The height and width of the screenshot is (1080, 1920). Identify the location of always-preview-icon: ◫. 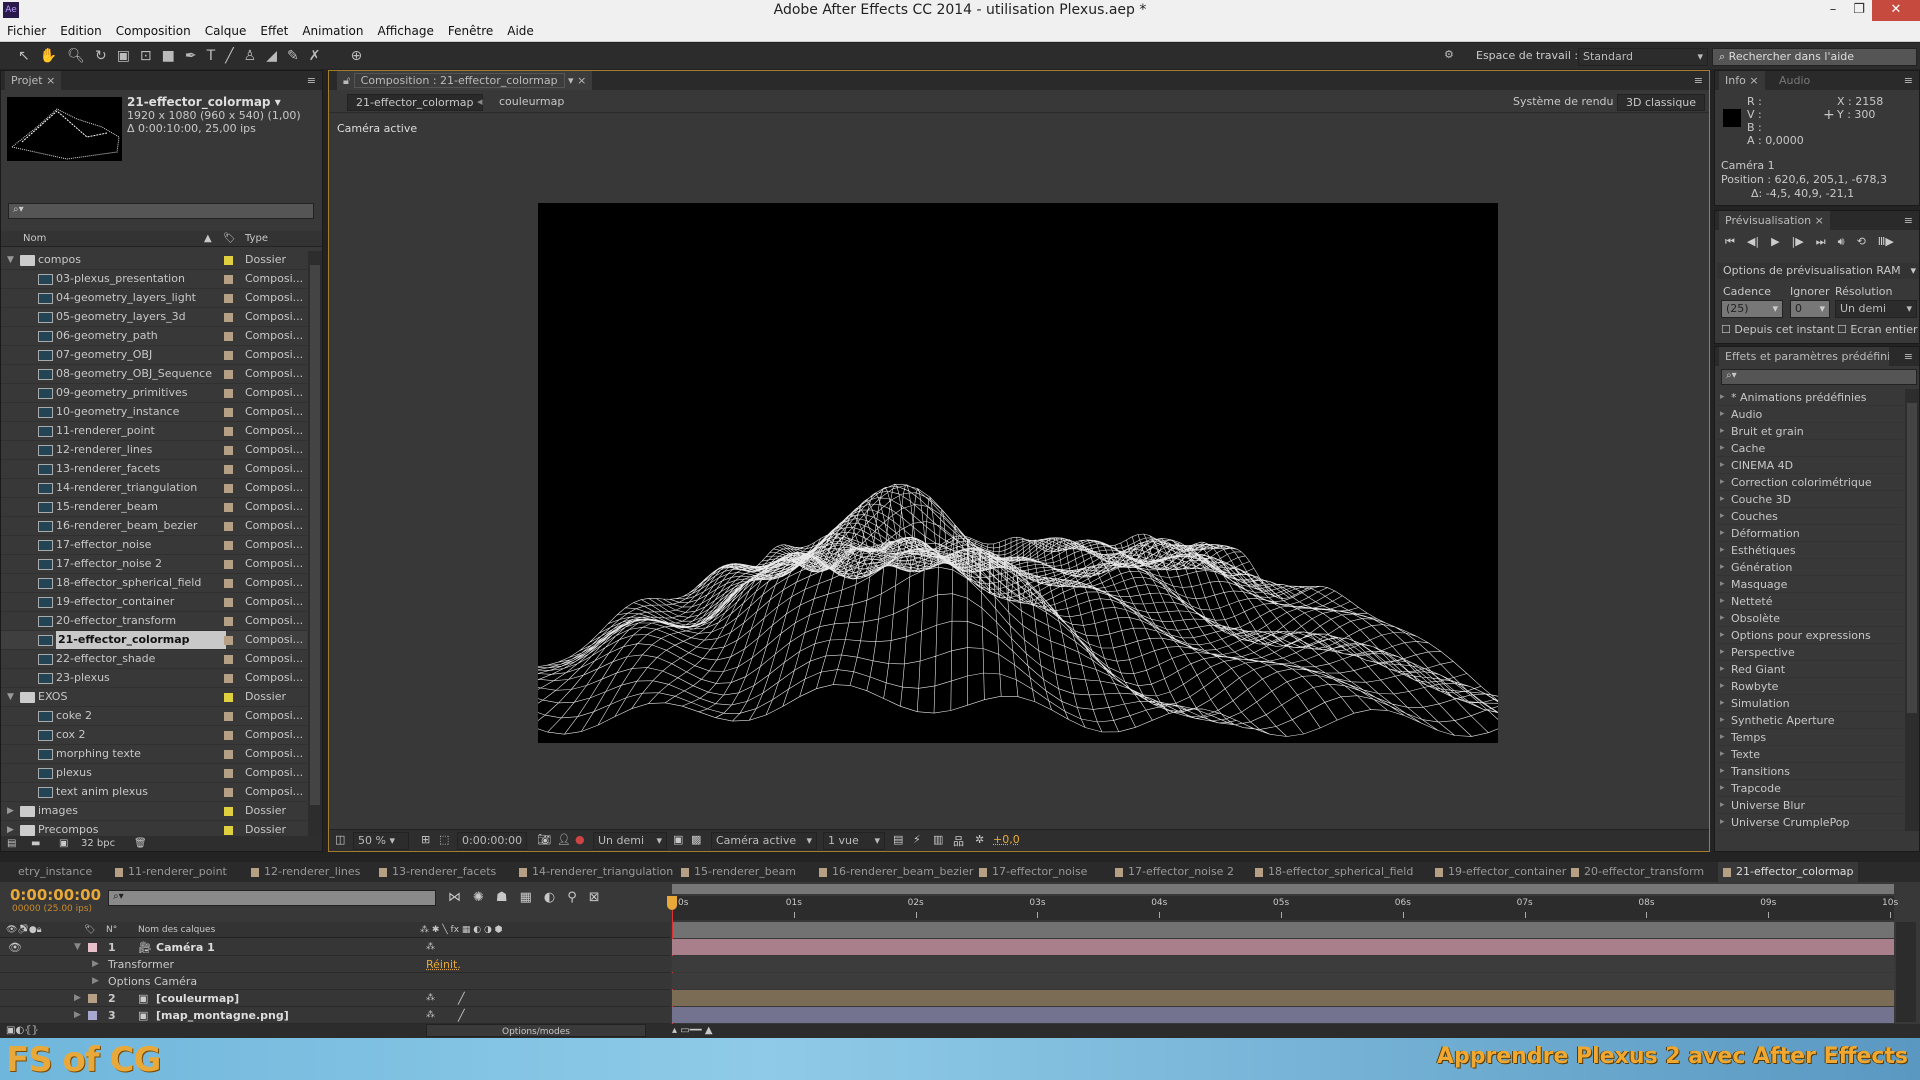
(340, 839).